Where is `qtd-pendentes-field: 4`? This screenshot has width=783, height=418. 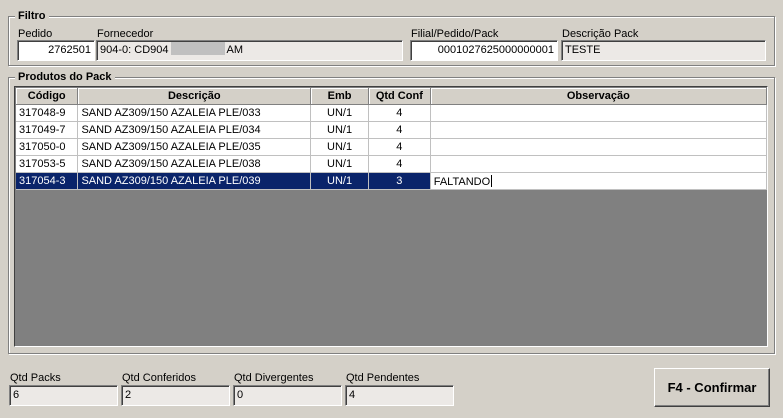
qtd-pendentes-field: 4 is located at coordinates (399, 395).